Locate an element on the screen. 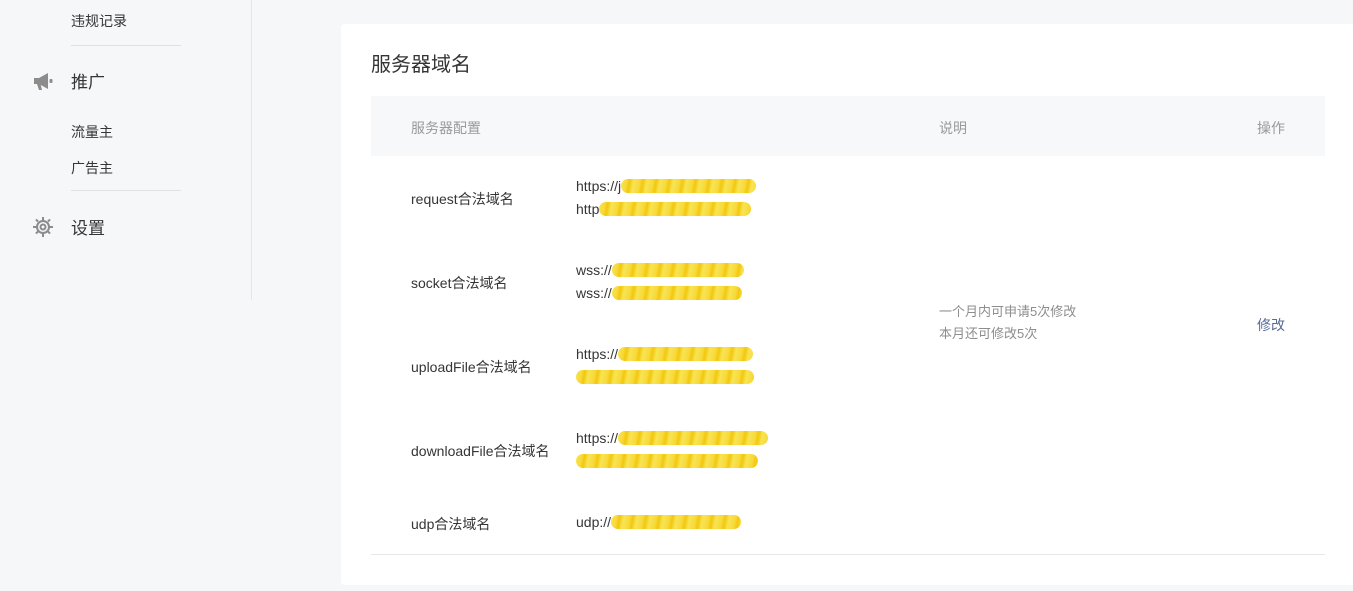  domain-prefix: udp:// is located at coordinates (594, 522).